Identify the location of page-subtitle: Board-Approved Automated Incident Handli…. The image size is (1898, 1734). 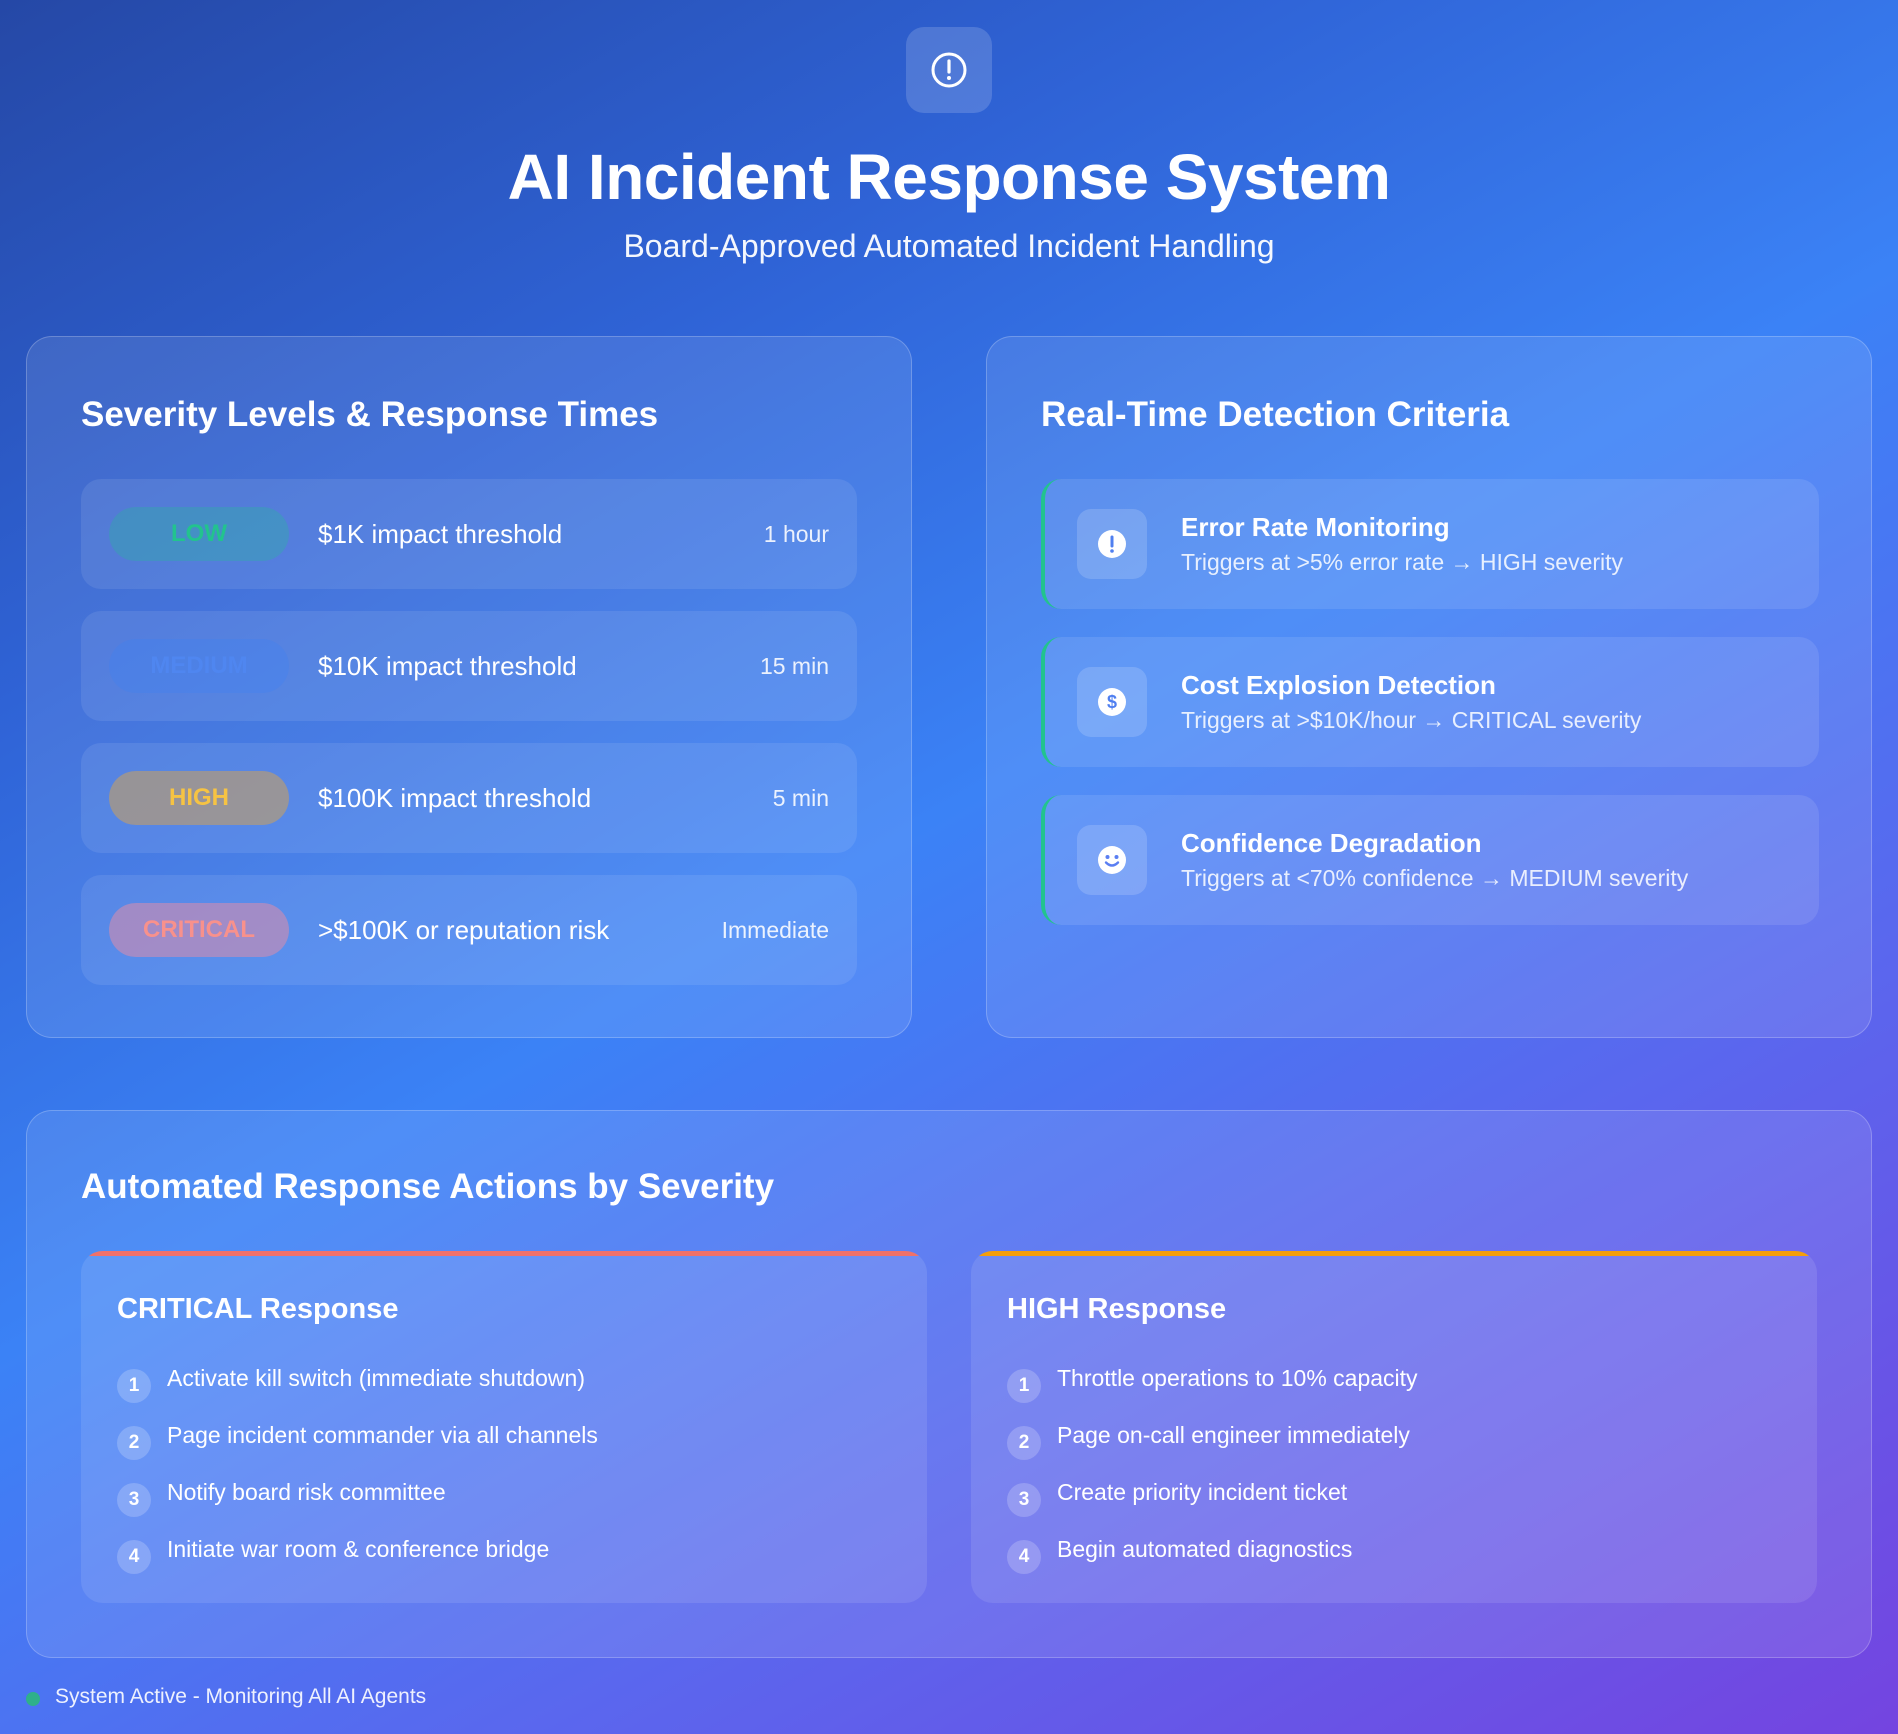
(949, 246).